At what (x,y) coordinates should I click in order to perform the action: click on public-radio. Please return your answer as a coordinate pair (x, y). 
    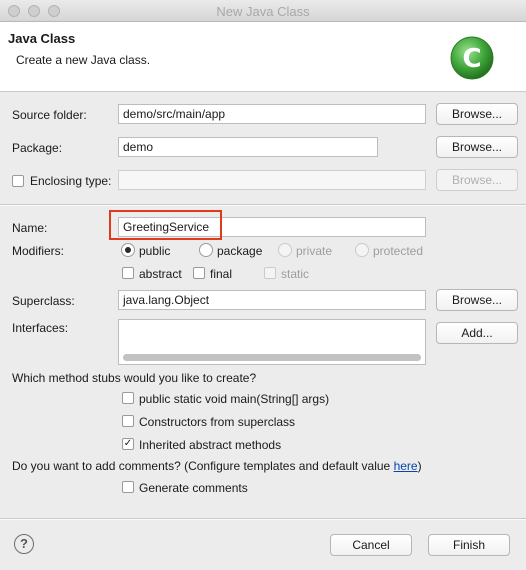
    Looking at the image, I should click on (128, 250).